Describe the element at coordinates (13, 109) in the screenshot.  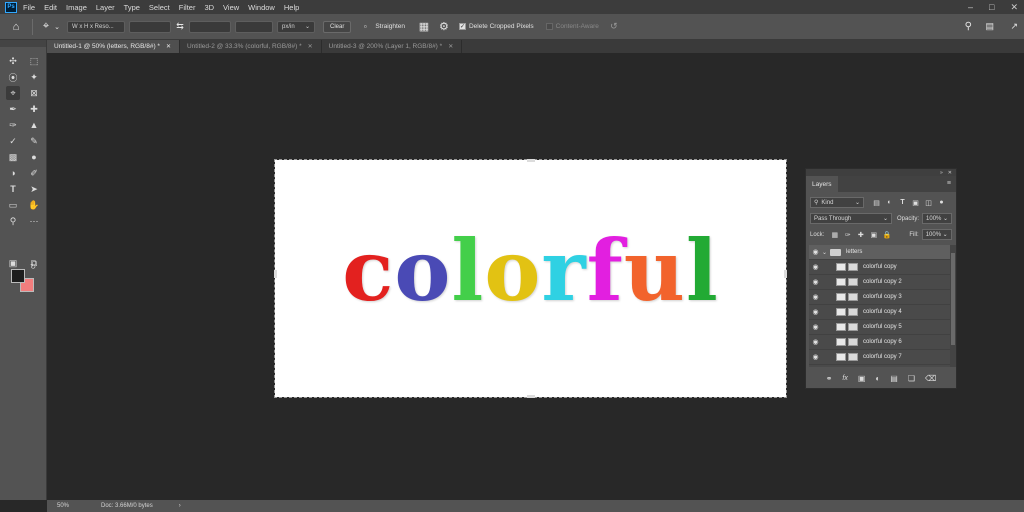
I see `eyedropper-tool-icon: ✒` at that location.